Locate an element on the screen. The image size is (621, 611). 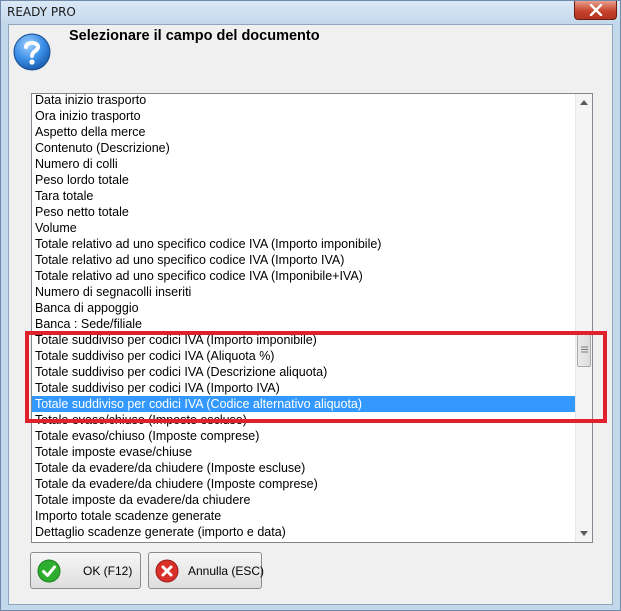
scroll-up-button is located at coordinates (584, 102).